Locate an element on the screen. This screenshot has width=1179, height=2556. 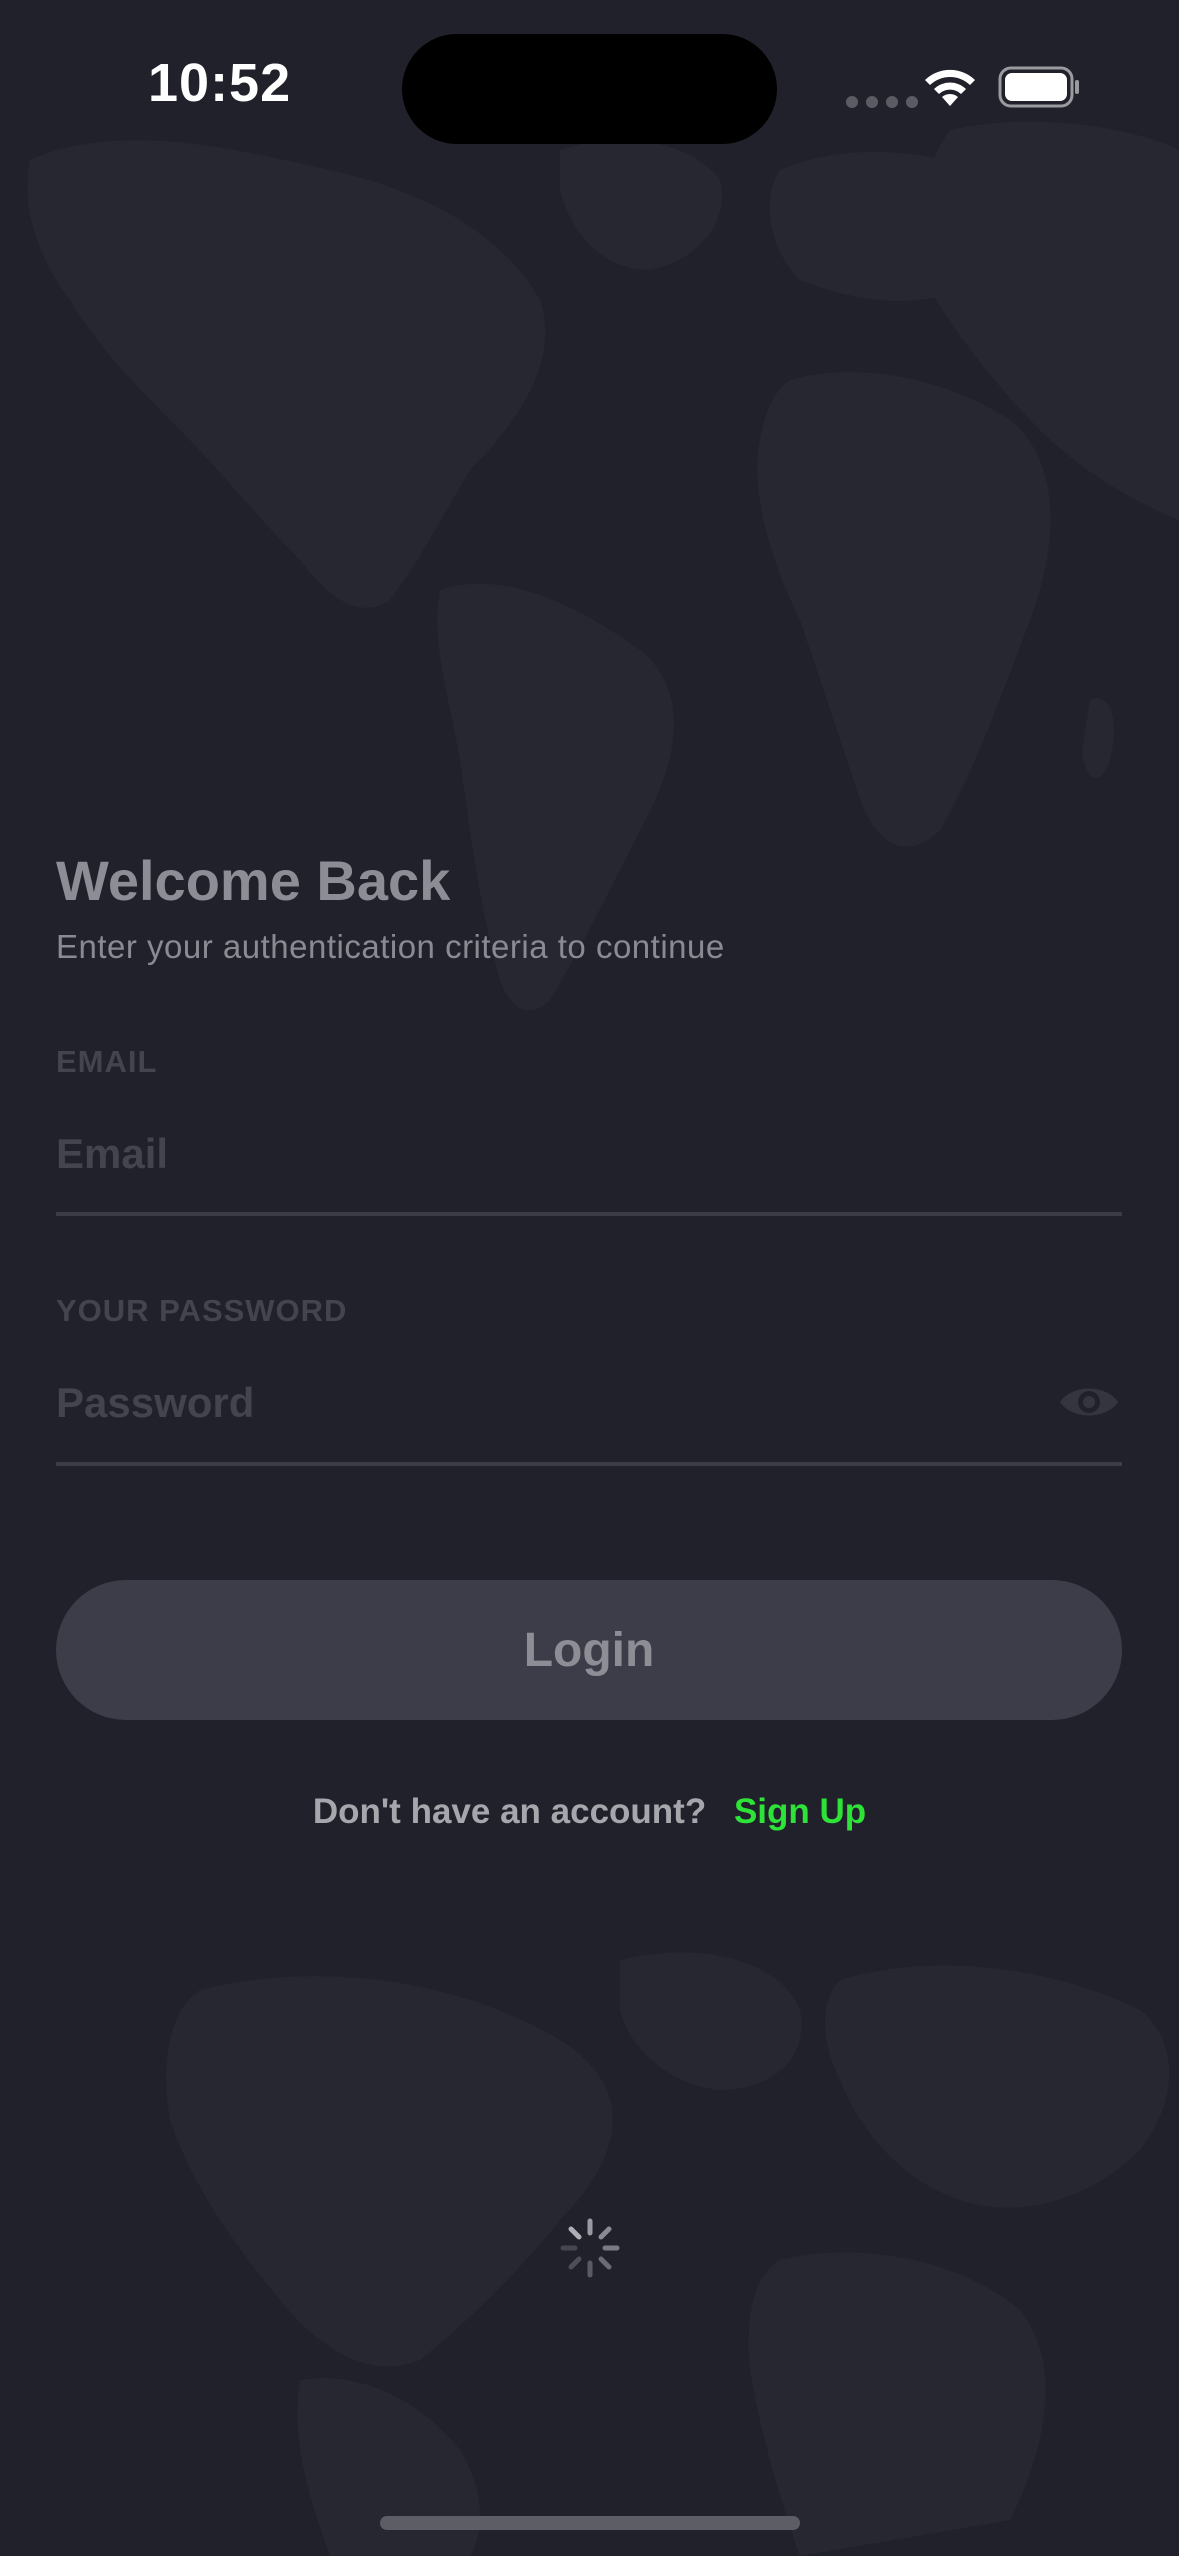
spinner-icon is located at coordinates (590, 2248).